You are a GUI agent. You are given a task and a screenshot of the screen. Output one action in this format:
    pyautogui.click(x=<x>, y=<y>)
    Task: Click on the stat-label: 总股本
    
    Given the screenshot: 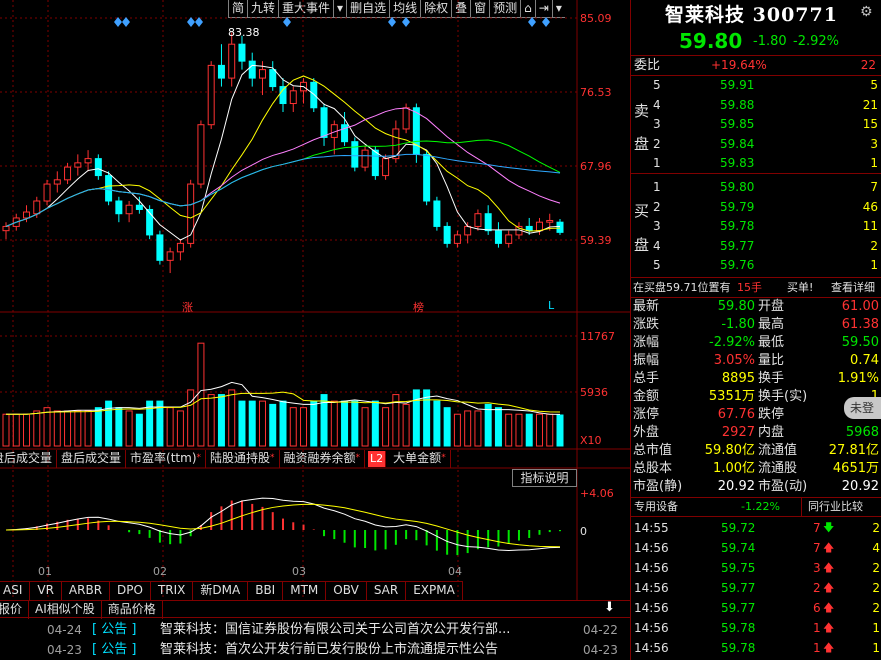 What is the action you would take?
    pyautogui.click(x=653, y=468)
    